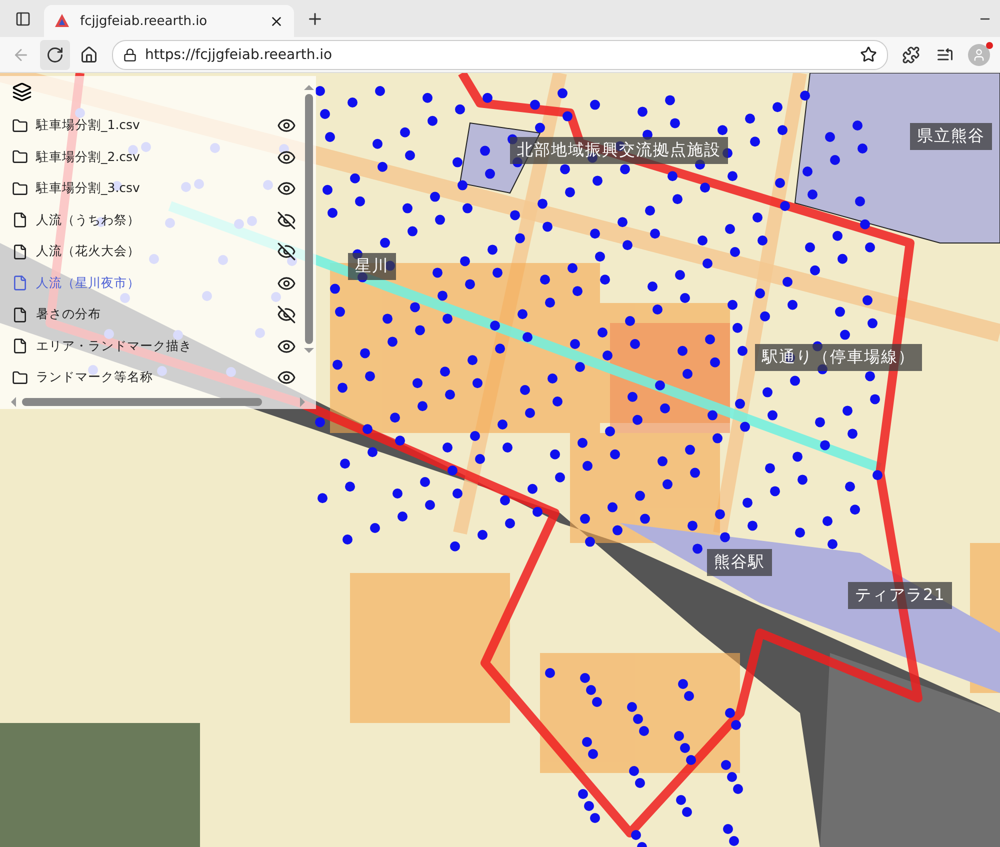 The width and height of the screenshot is (1000, 847). What do you see at coordinates (838, 357) in the screenshot?
I see `map-label: 駅通り（停車場線）` at bounding box center [838, 357].